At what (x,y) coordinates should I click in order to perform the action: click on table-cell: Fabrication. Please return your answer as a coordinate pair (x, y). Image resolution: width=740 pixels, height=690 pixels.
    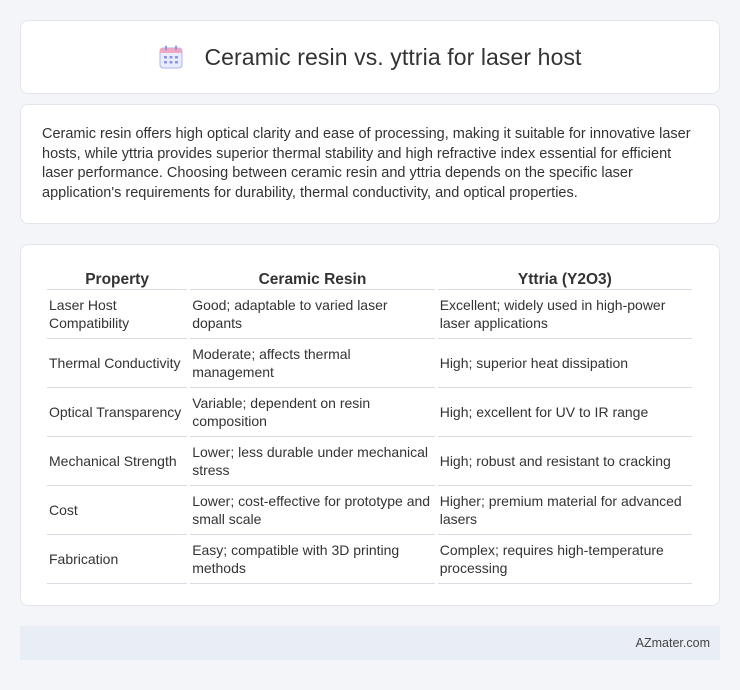
    Looking at the image, I should click on (117, 559).